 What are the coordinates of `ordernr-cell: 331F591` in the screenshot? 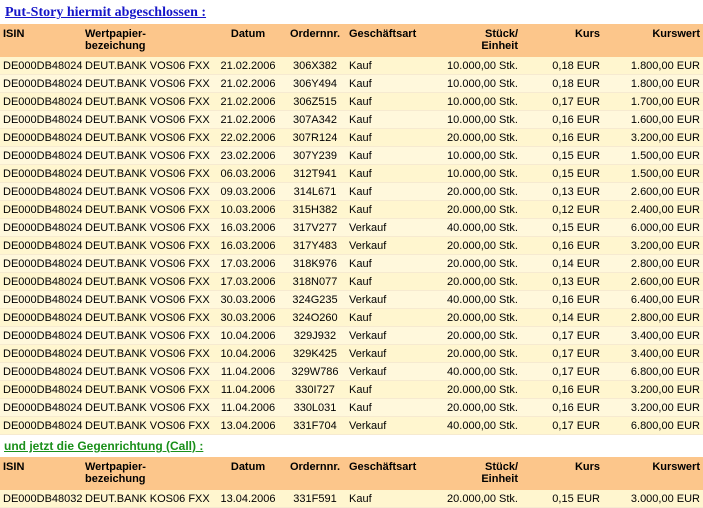 It's located at (315, 499).